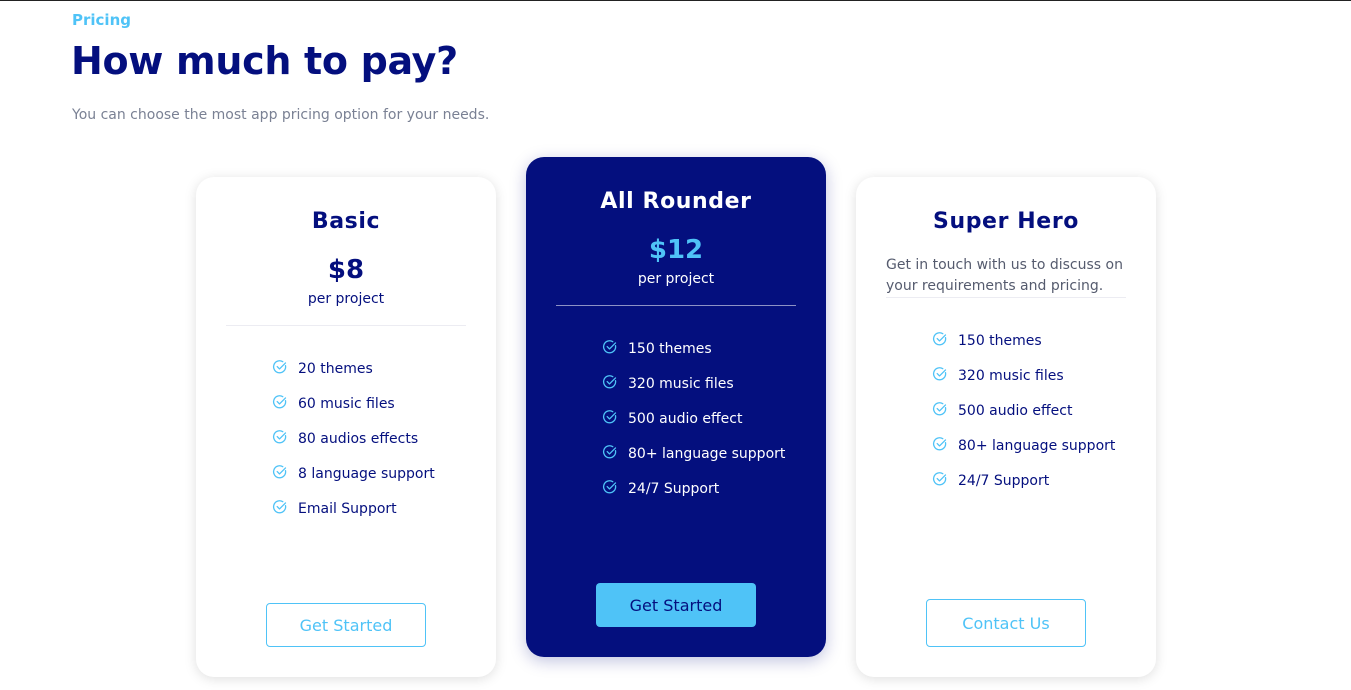 This screenshot has height=690, width=1351. What do you see at coordinates (264, 61) in the screenshot?
I see `page-title: How much to pay?` at bounding box center [264, 61].